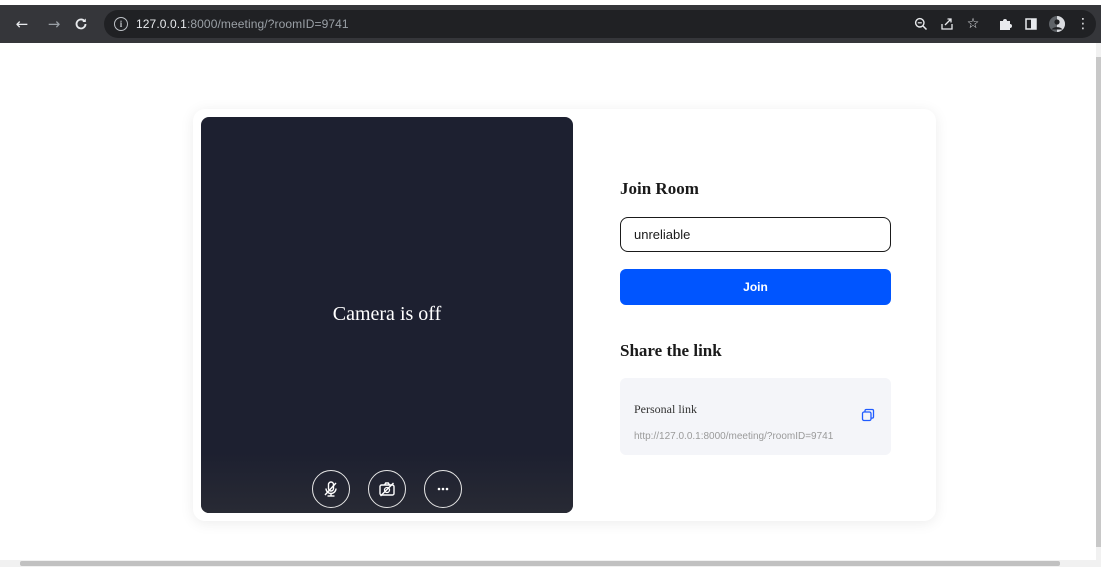 Image resolution: width=1101 pixels, height=567 pixels. I want to click on more-options-icon, so click(443, 489).